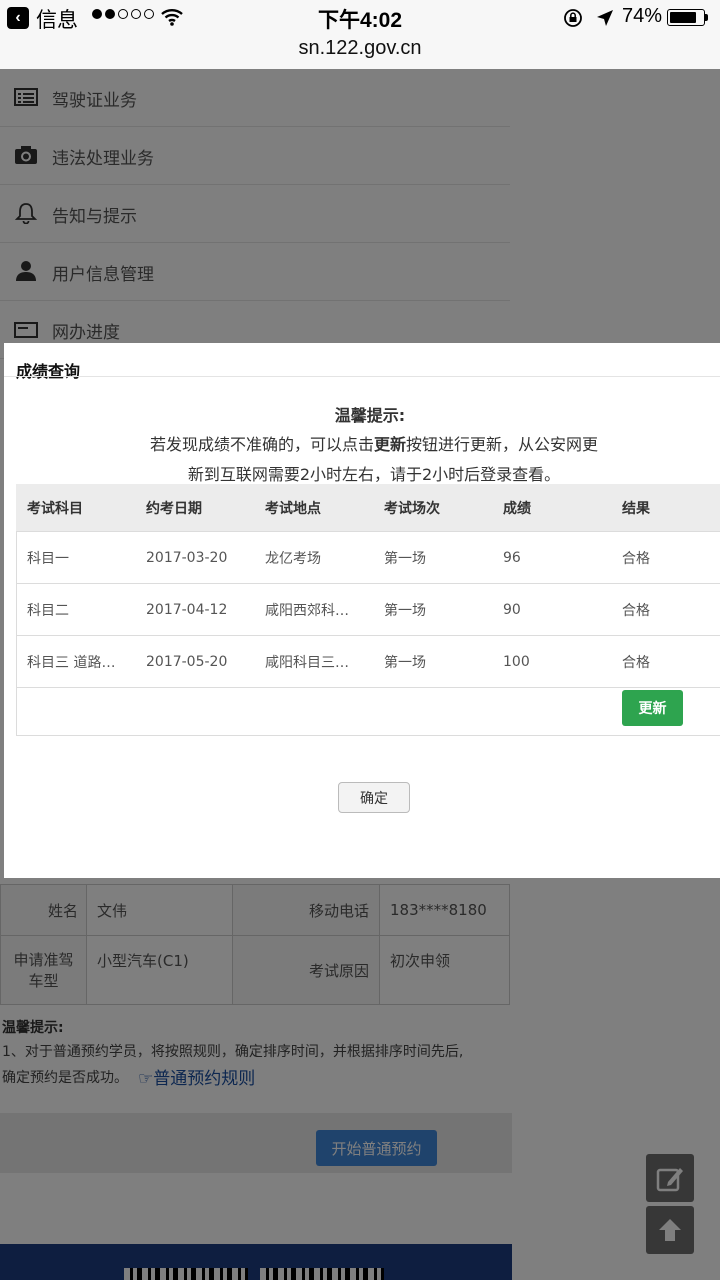 This screenshot has width=720, height=1280. Describe the element at coordinates (194, 609) in the screenshot. I see `table-cell: 2017-04-12` at that location.